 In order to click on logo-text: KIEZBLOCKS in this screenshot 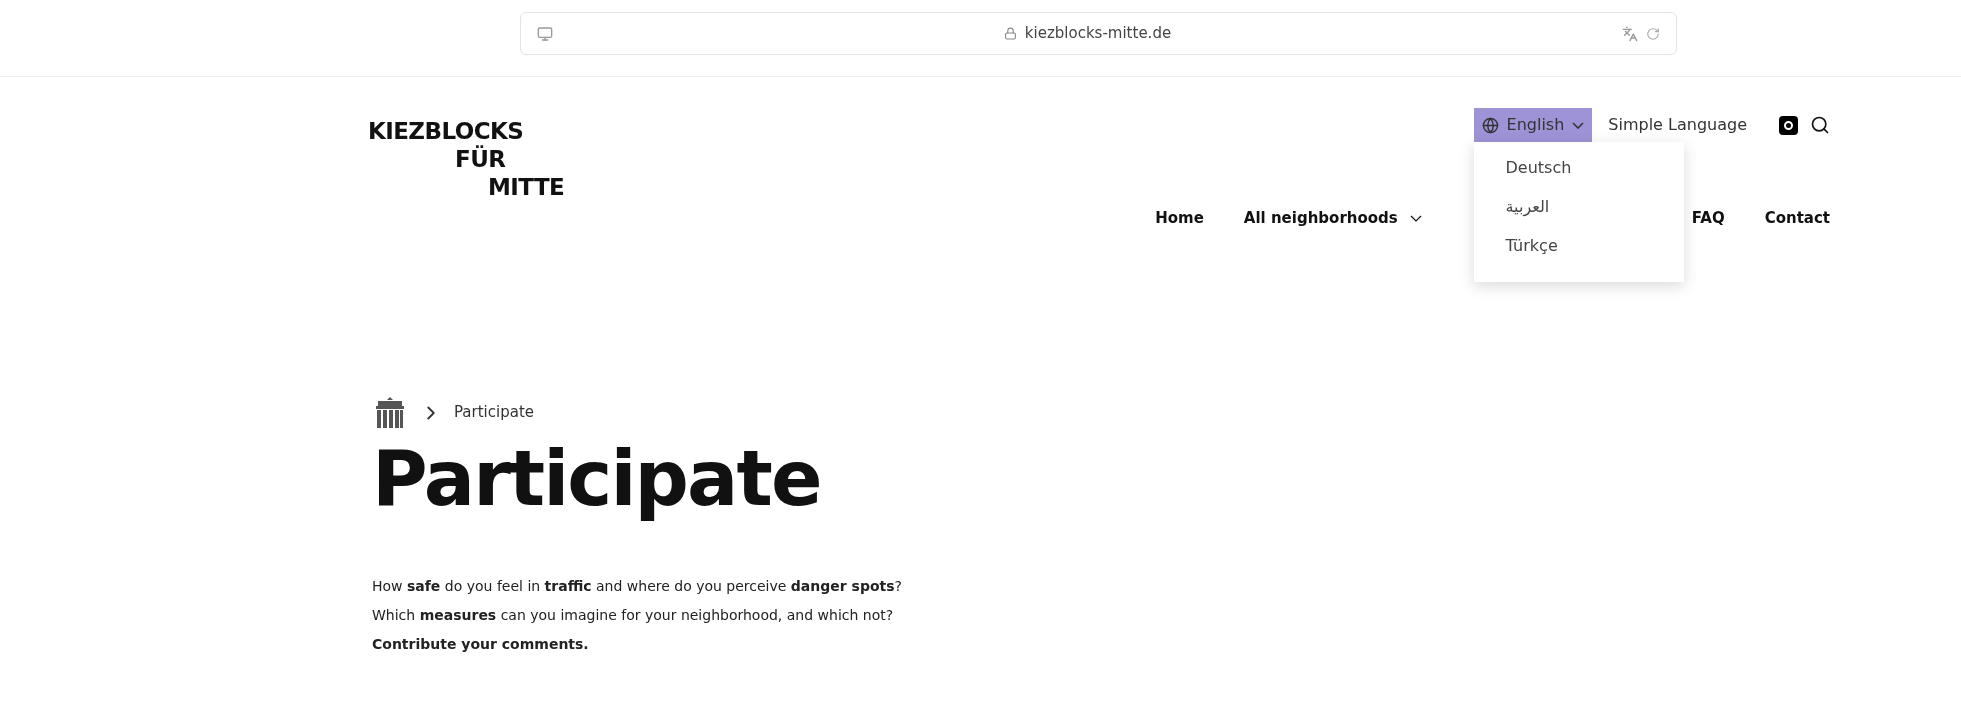, I will do `click(446, 131)`.